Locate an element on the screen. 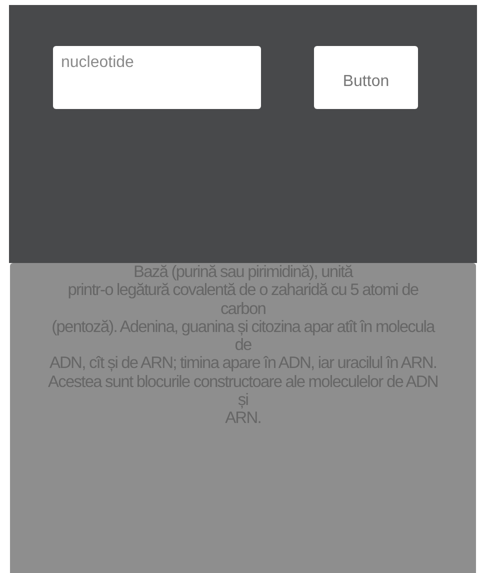 This screenshot has width=486, height=573. action-button: Button is located at coordinates (366, 77).